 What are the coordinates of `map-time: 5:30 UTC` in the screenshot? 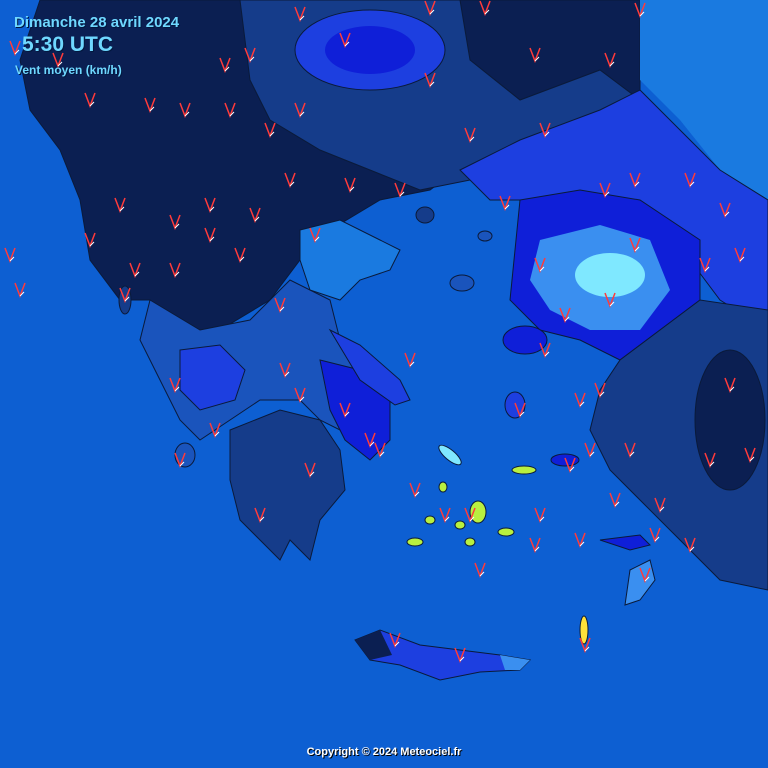 It's located at (68, 44).